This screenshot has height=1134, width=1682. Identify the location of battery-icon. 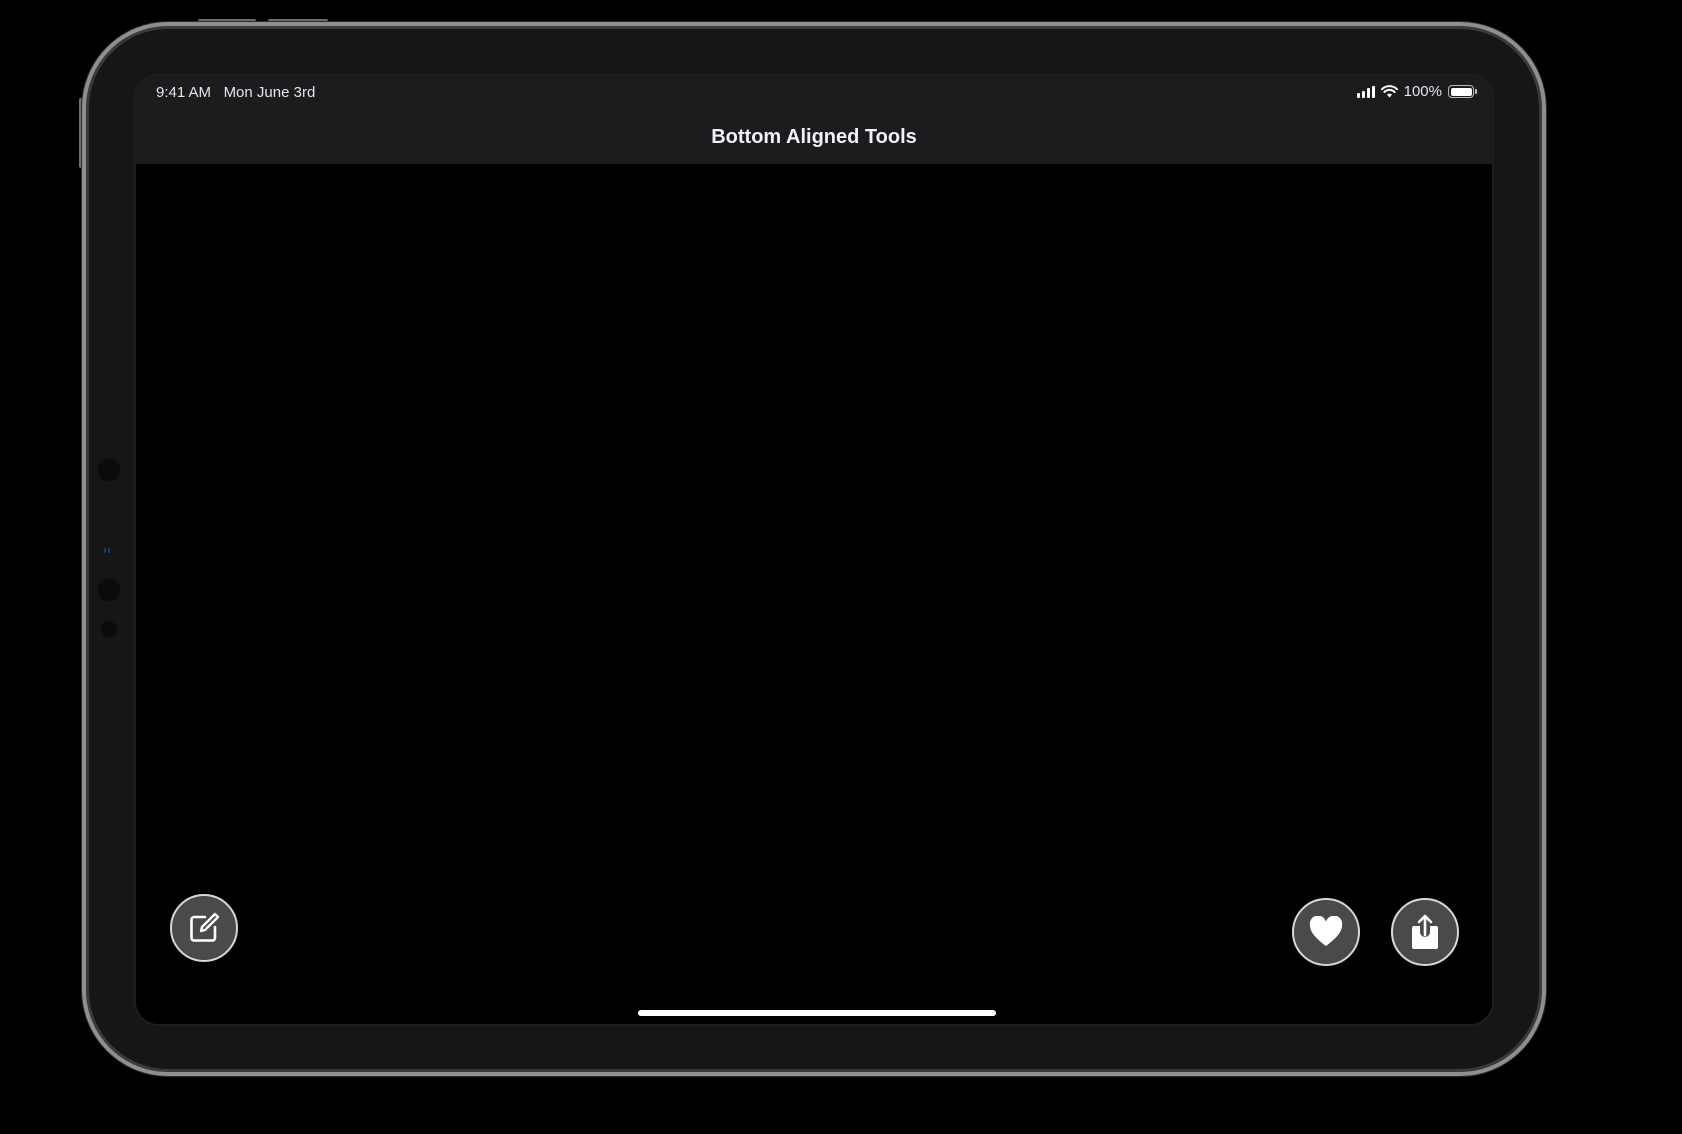
(1462, 91).